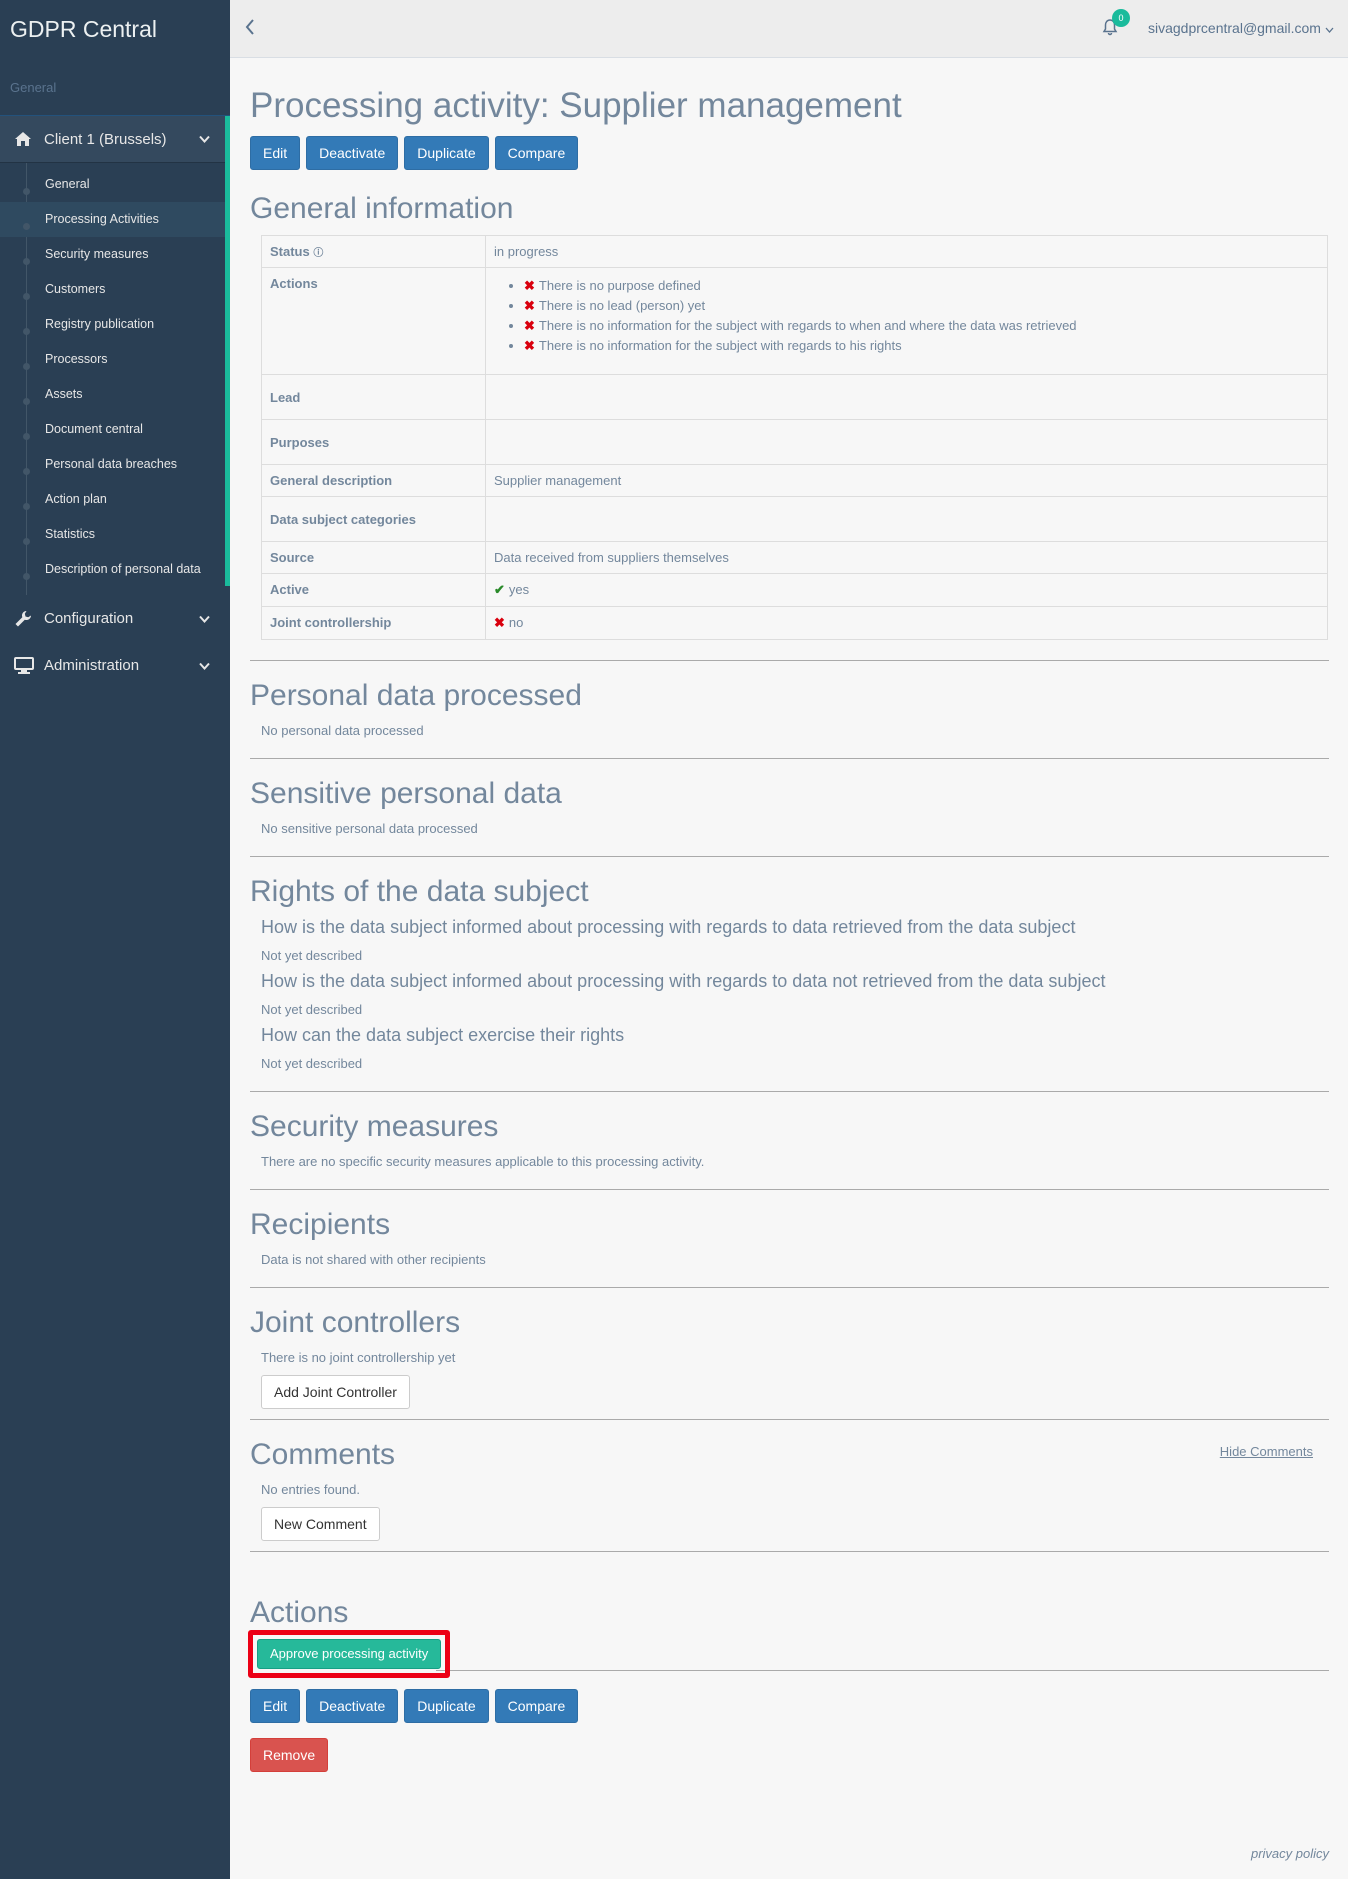  Describe the element at coordinates (369, 828) in the screenshot. I see `sensitive-data-text: No sensitive personal data processed` at that location.